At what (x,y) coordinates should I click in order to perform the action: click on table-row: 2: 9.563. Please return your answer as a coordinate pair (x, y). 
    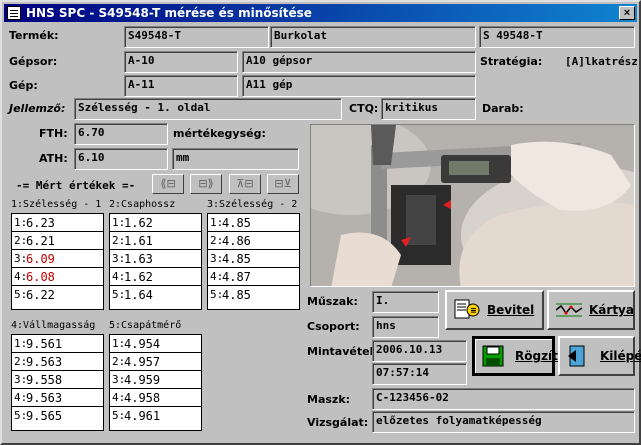
    Looking at the image, I should click on (57, 362).